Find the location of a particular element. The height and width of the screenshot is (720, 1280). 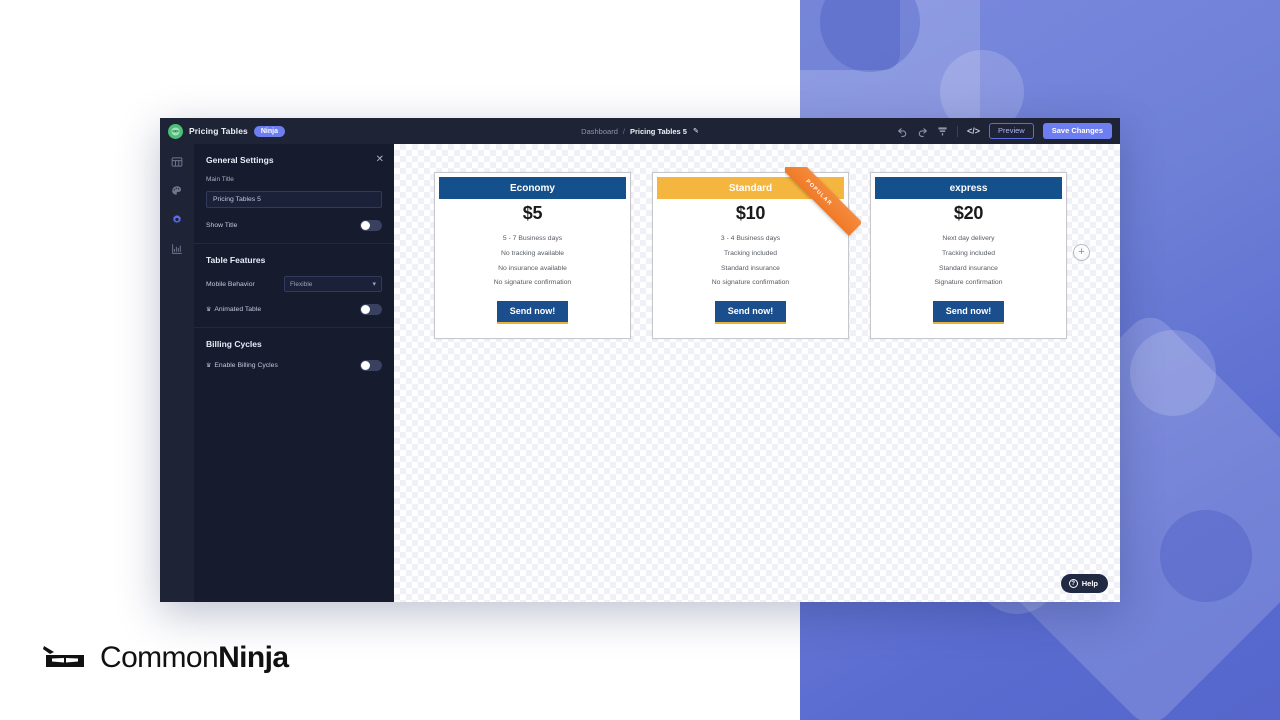

mobile-behavior-value: Flexible is located at coordinates (301, 284).